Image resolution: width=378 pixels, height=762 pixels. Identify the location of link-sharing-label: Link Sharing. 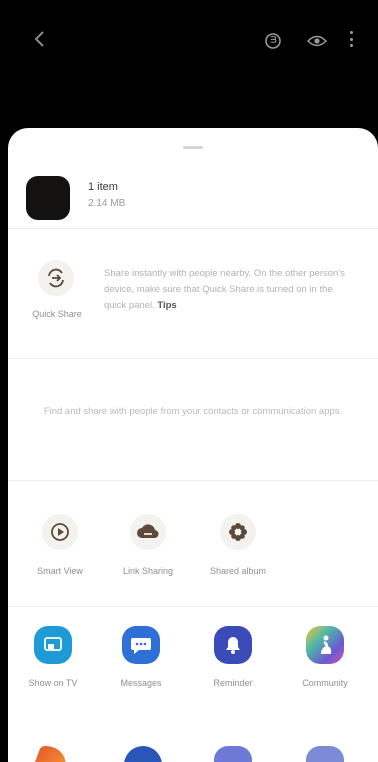
(148, 571).